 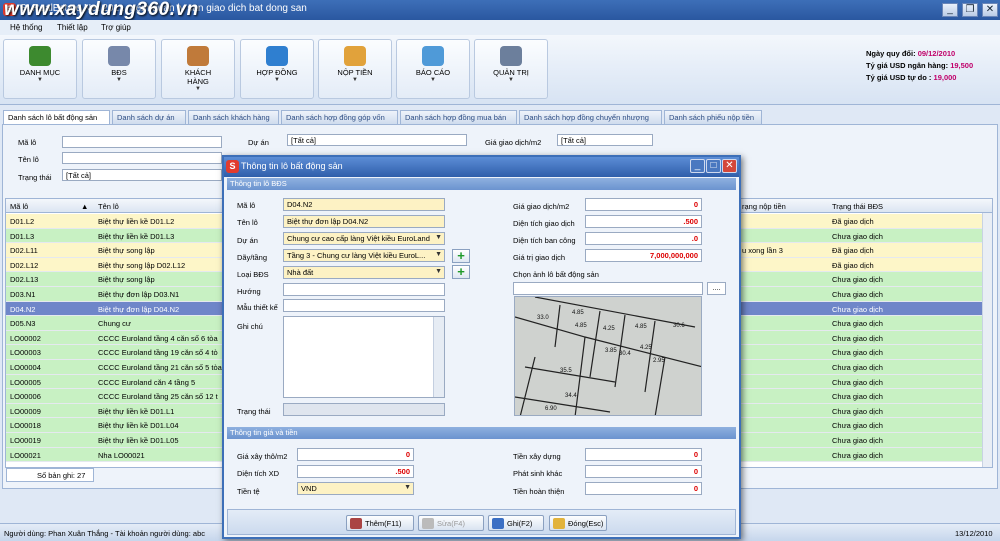 I want to click on mau-tk-field, so click(x=364, y=305).